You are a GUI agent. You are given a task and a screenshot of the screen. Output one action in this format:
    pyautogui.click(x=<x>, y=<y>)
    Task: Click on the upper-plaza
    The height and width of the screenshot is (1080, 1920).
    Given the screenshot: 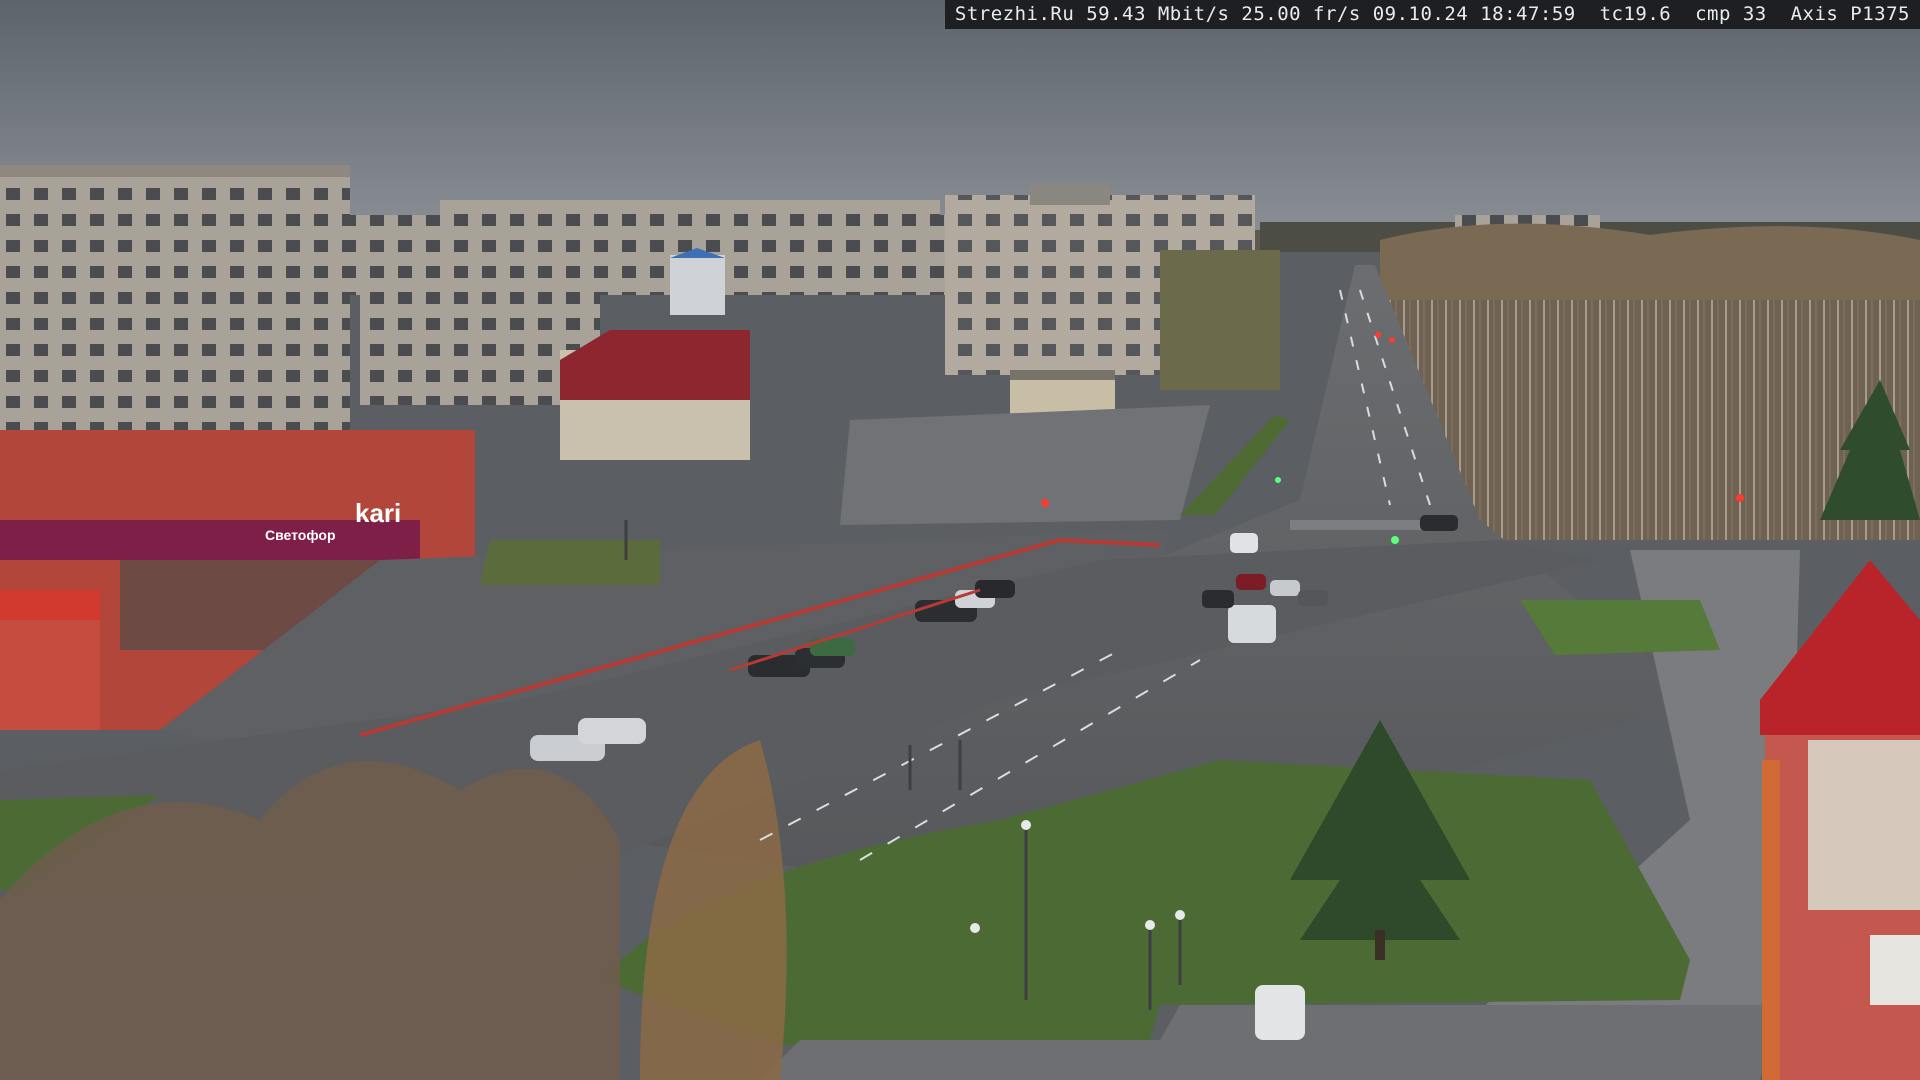 What is the action you would take?
    pyautogui.click(x=1025, y=465)
    